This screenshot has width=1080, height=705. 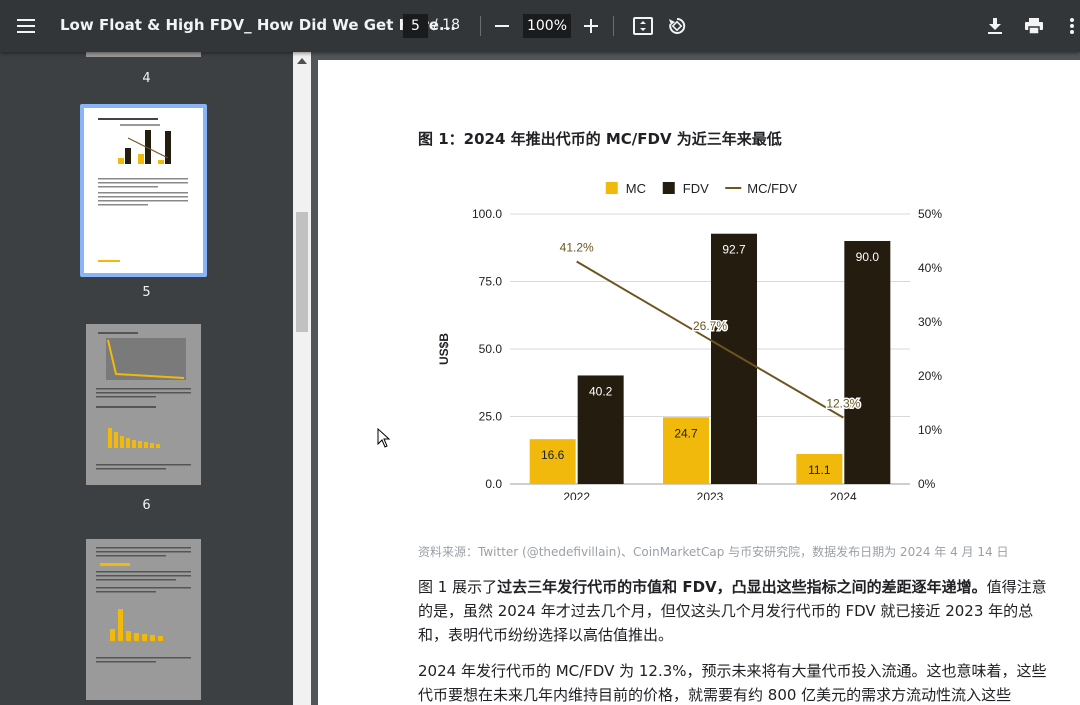 I want to click on line-value-label: 12.3%, so click(x=843, y=404).